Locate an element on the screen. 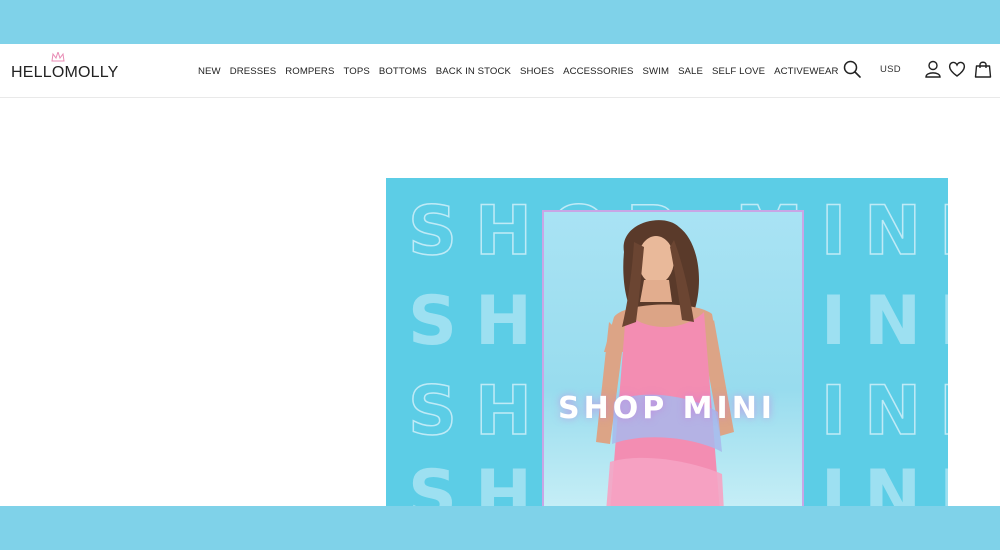  shopping-bag-icon is located at coordinates (983, 69).